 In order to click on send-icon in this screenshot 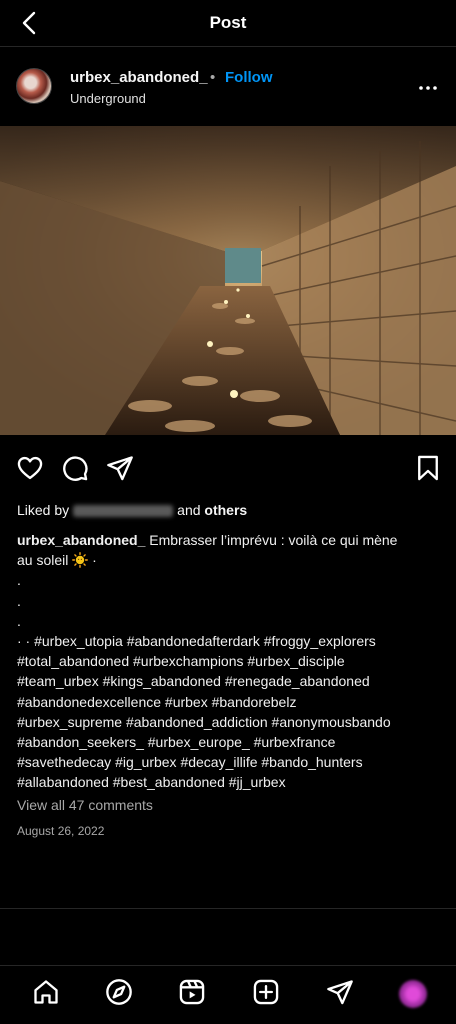, I will do `click(120, 468)`.